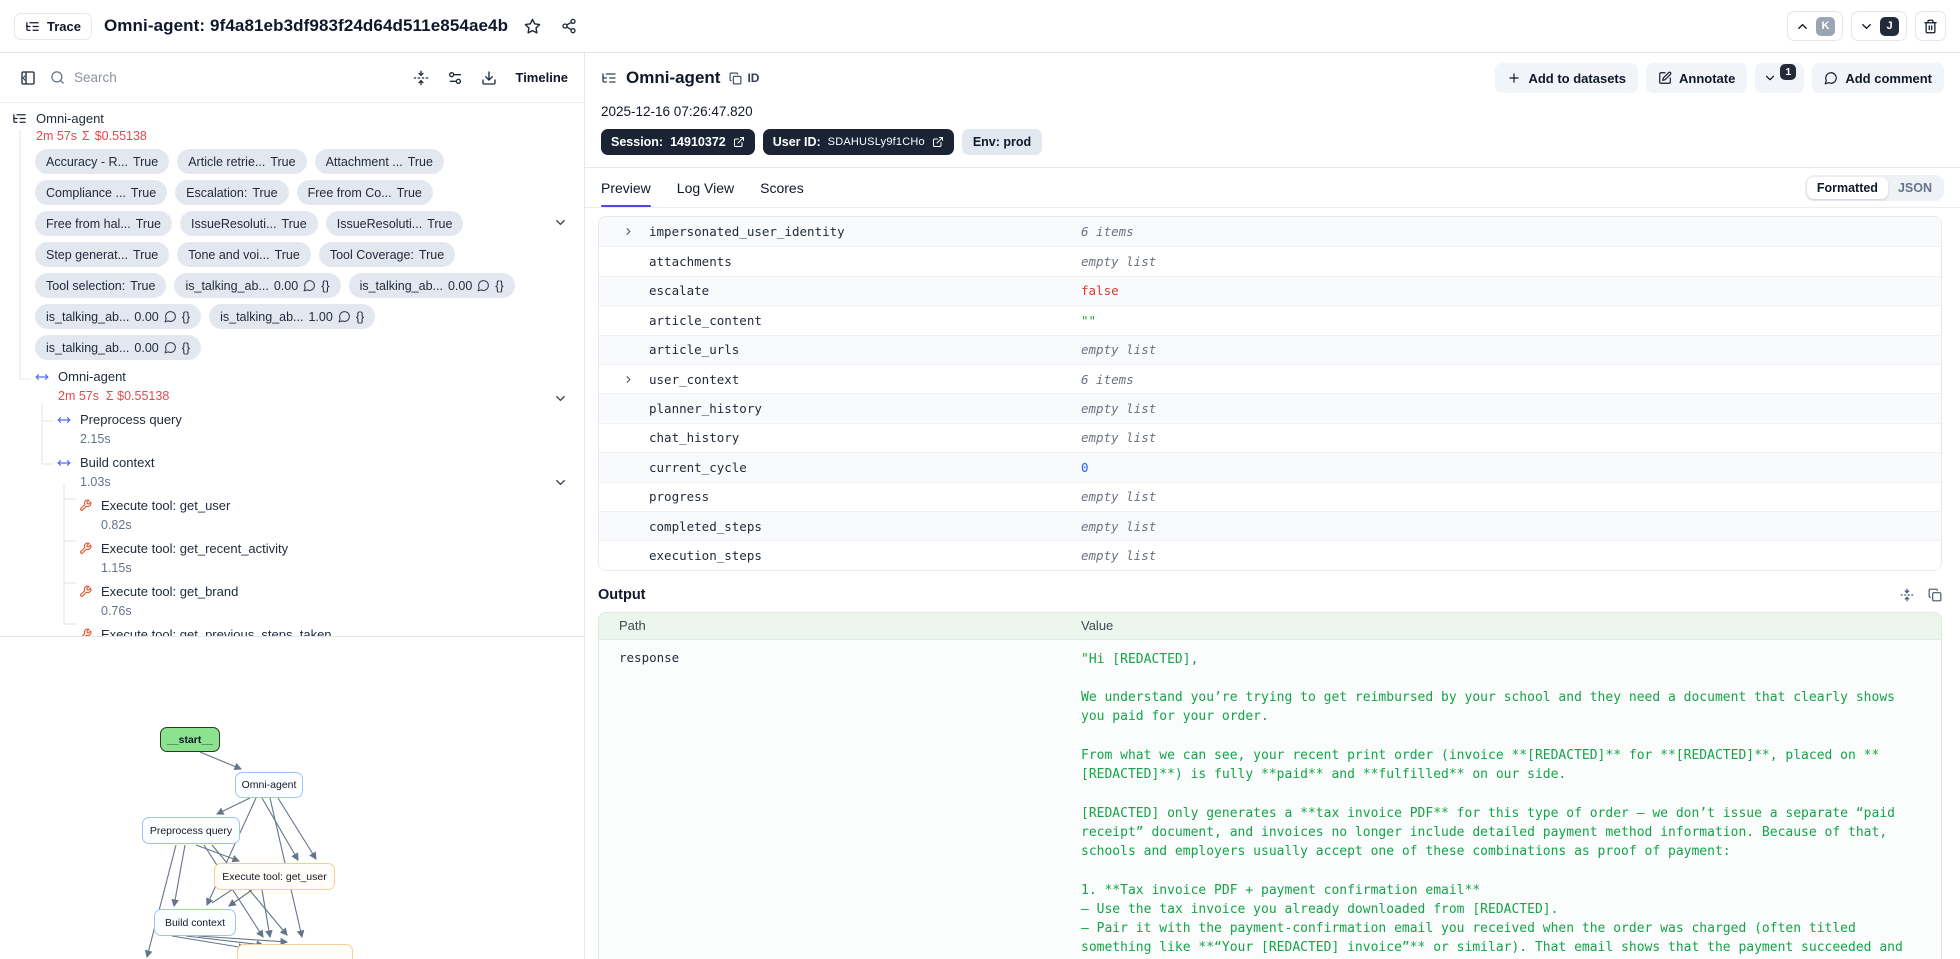 Image resolution: width=1960 pixels, height=959 pixels. I want to click on graph-node-clipped, so click(295, 951).